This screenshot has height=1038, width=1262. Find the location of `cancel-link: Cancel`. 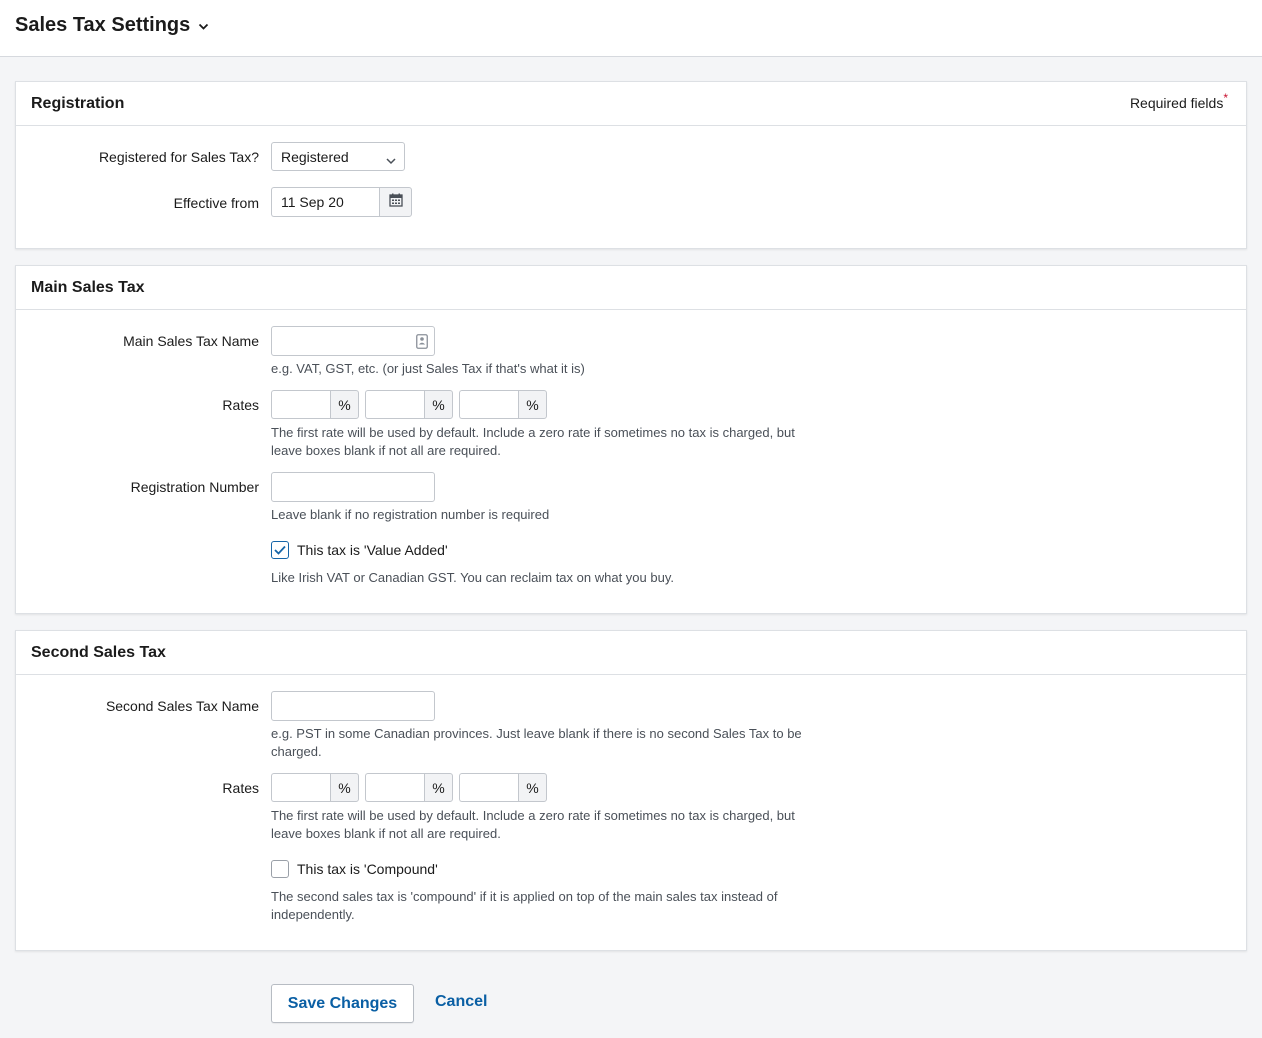

cancel-link: Cancel is located at coordinates (461, 1002).